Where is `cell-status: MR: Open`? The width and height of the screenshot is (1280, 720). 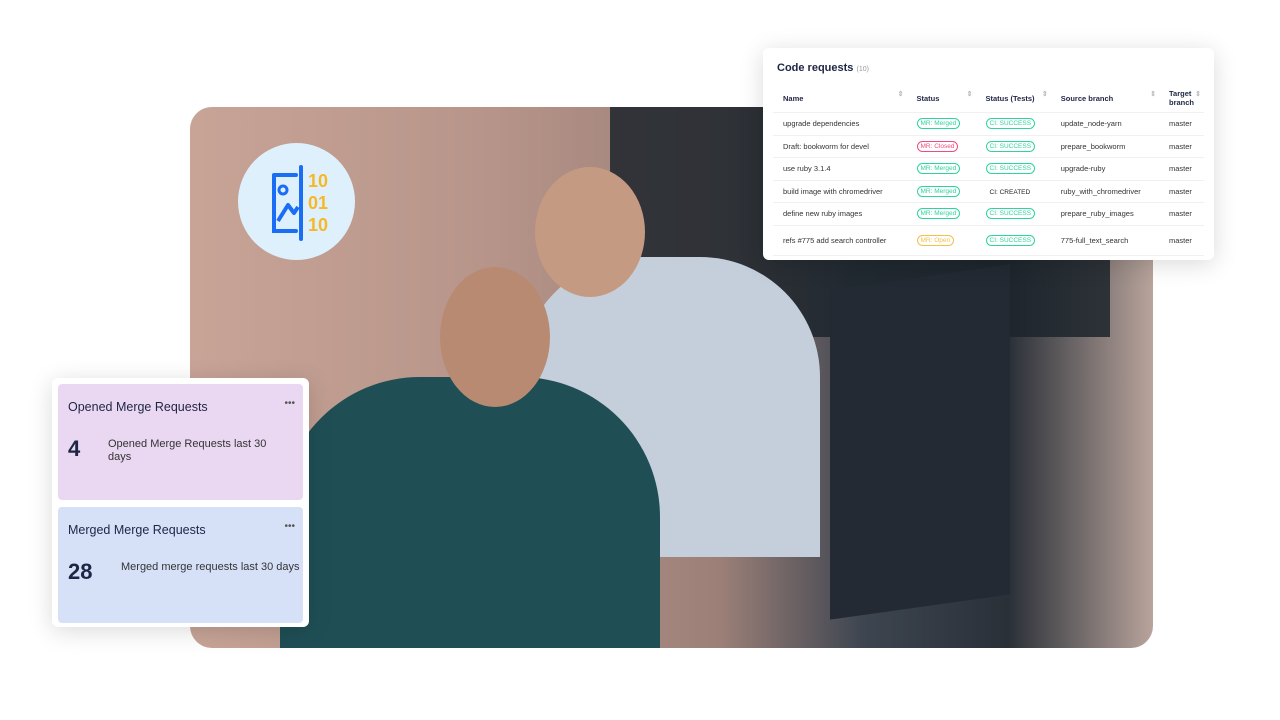
cell-status: MR: Open is located at coordinates (941, 240).